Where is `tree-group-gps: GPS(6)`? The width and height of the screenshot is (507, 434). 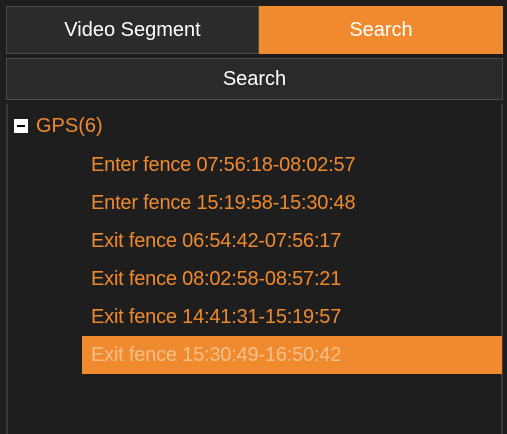
tree-group-gps: GPS(6) is located at coordinates (58, 126).